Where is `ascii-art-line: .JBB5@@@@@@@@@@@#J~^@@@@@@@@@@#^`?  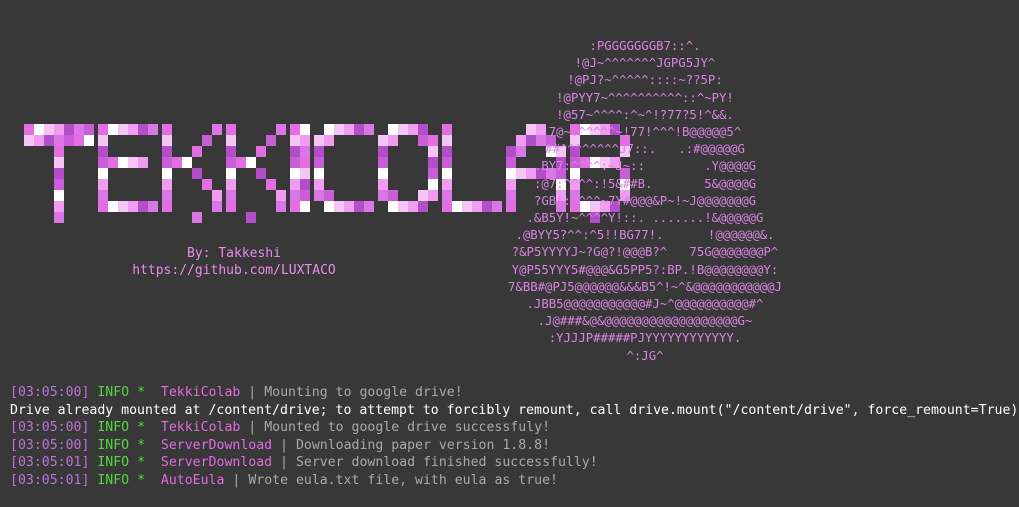
ascii-art-line: .JBB5@@@@@@@@@@@#J~^@@@@@@@@@@#^ is located at coordinates (645, 304).